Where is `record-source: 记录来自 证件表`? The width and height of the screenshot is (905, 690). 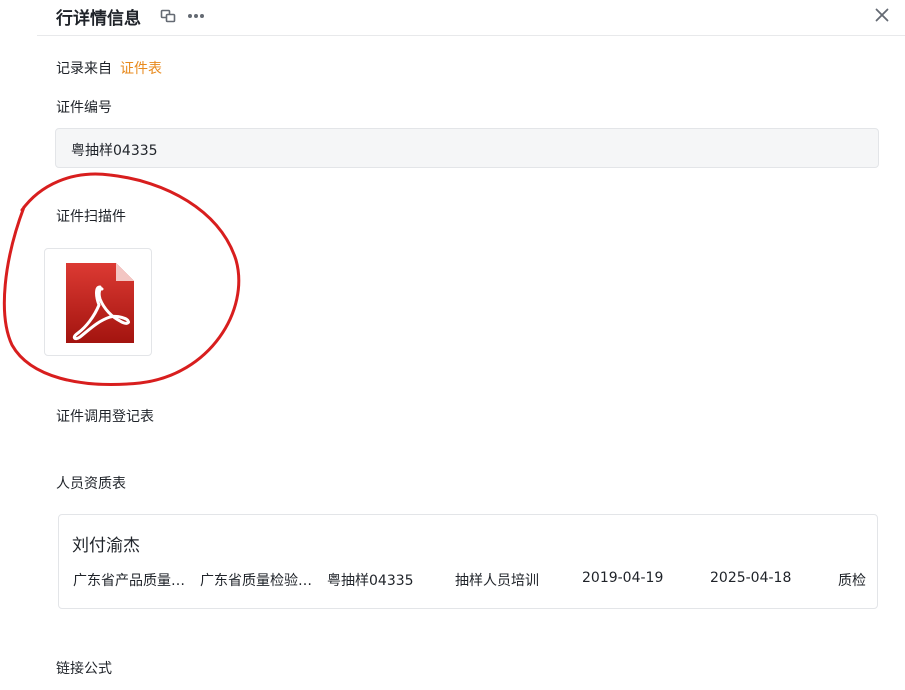 record-source: 记录来自 证件表 is located at coordinates (109, 68).